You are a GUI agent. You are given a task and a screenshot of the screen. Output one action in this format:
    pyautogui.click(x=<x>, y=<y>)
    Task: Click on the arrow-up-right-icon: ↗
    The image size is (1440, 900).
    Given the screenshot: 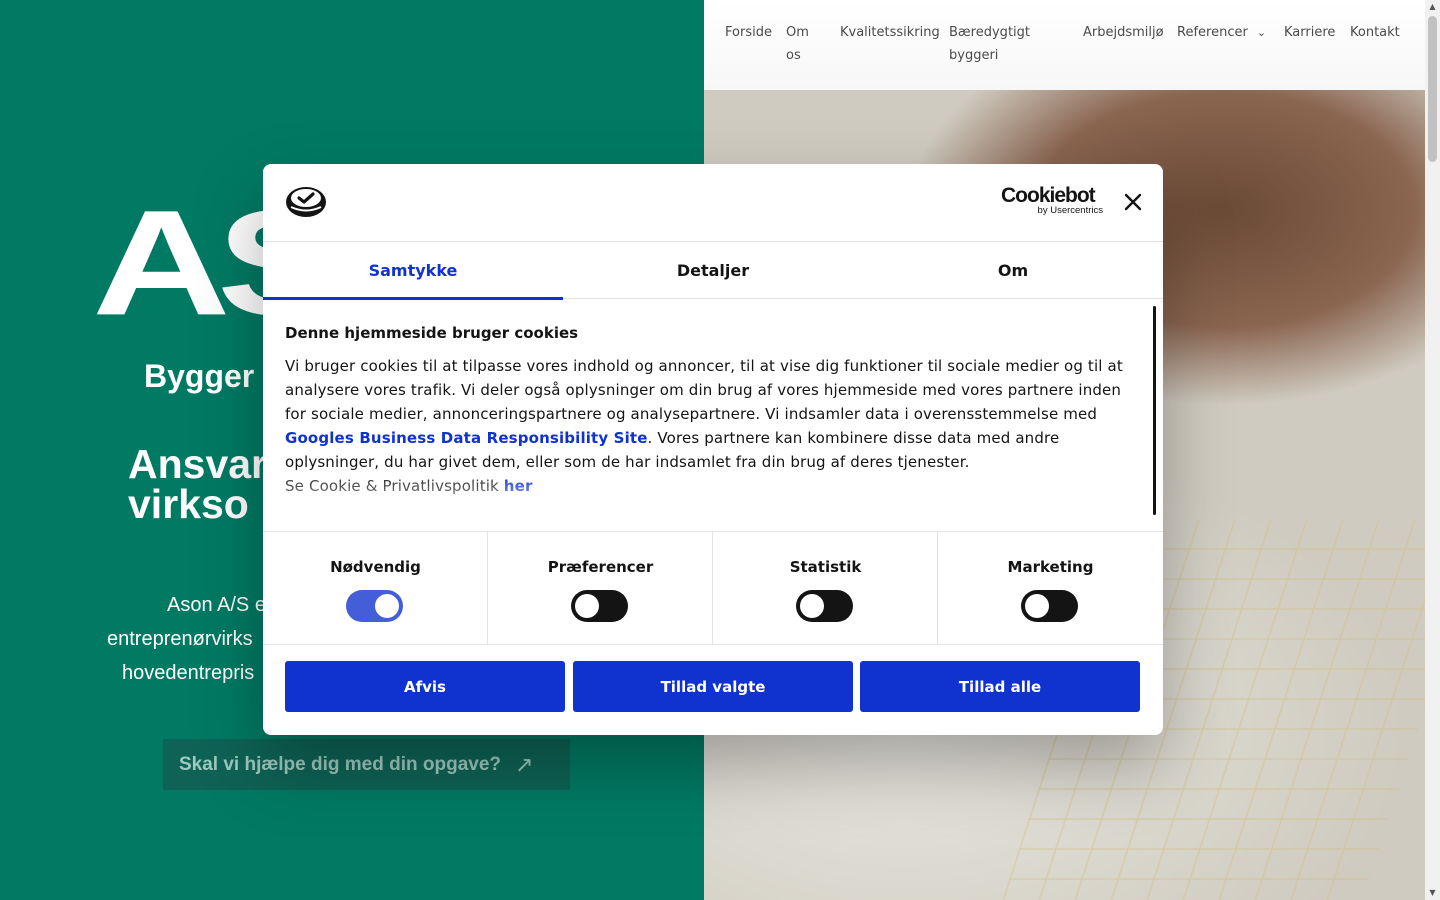 What is the action you would take?
    pyautogui.click(x=524, y=764)
    